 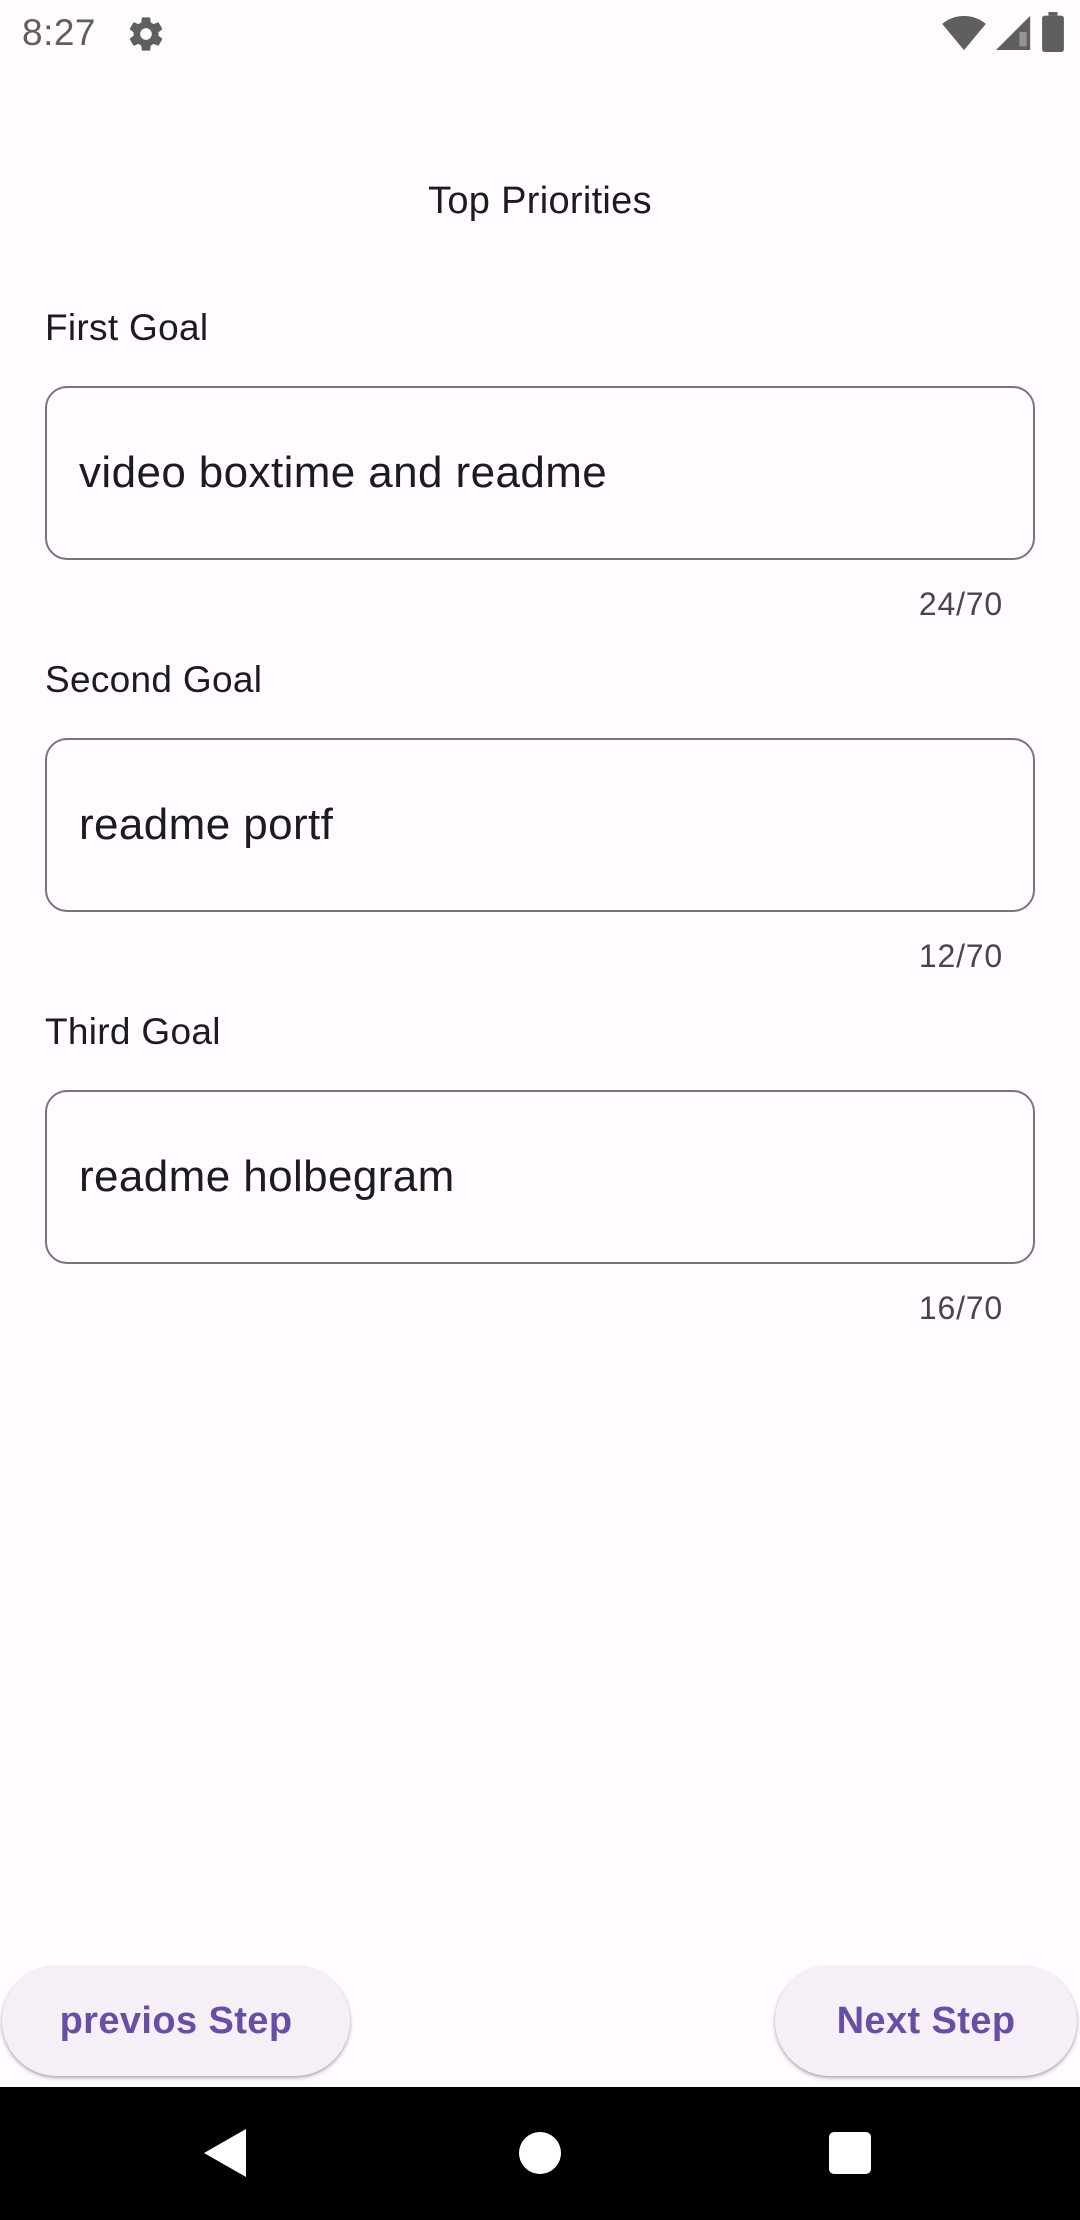 What do you see at coordinates (926, 2021) in the screenshot?
I see `next-step-button: Next Step` at bounding box center [926, 2021].